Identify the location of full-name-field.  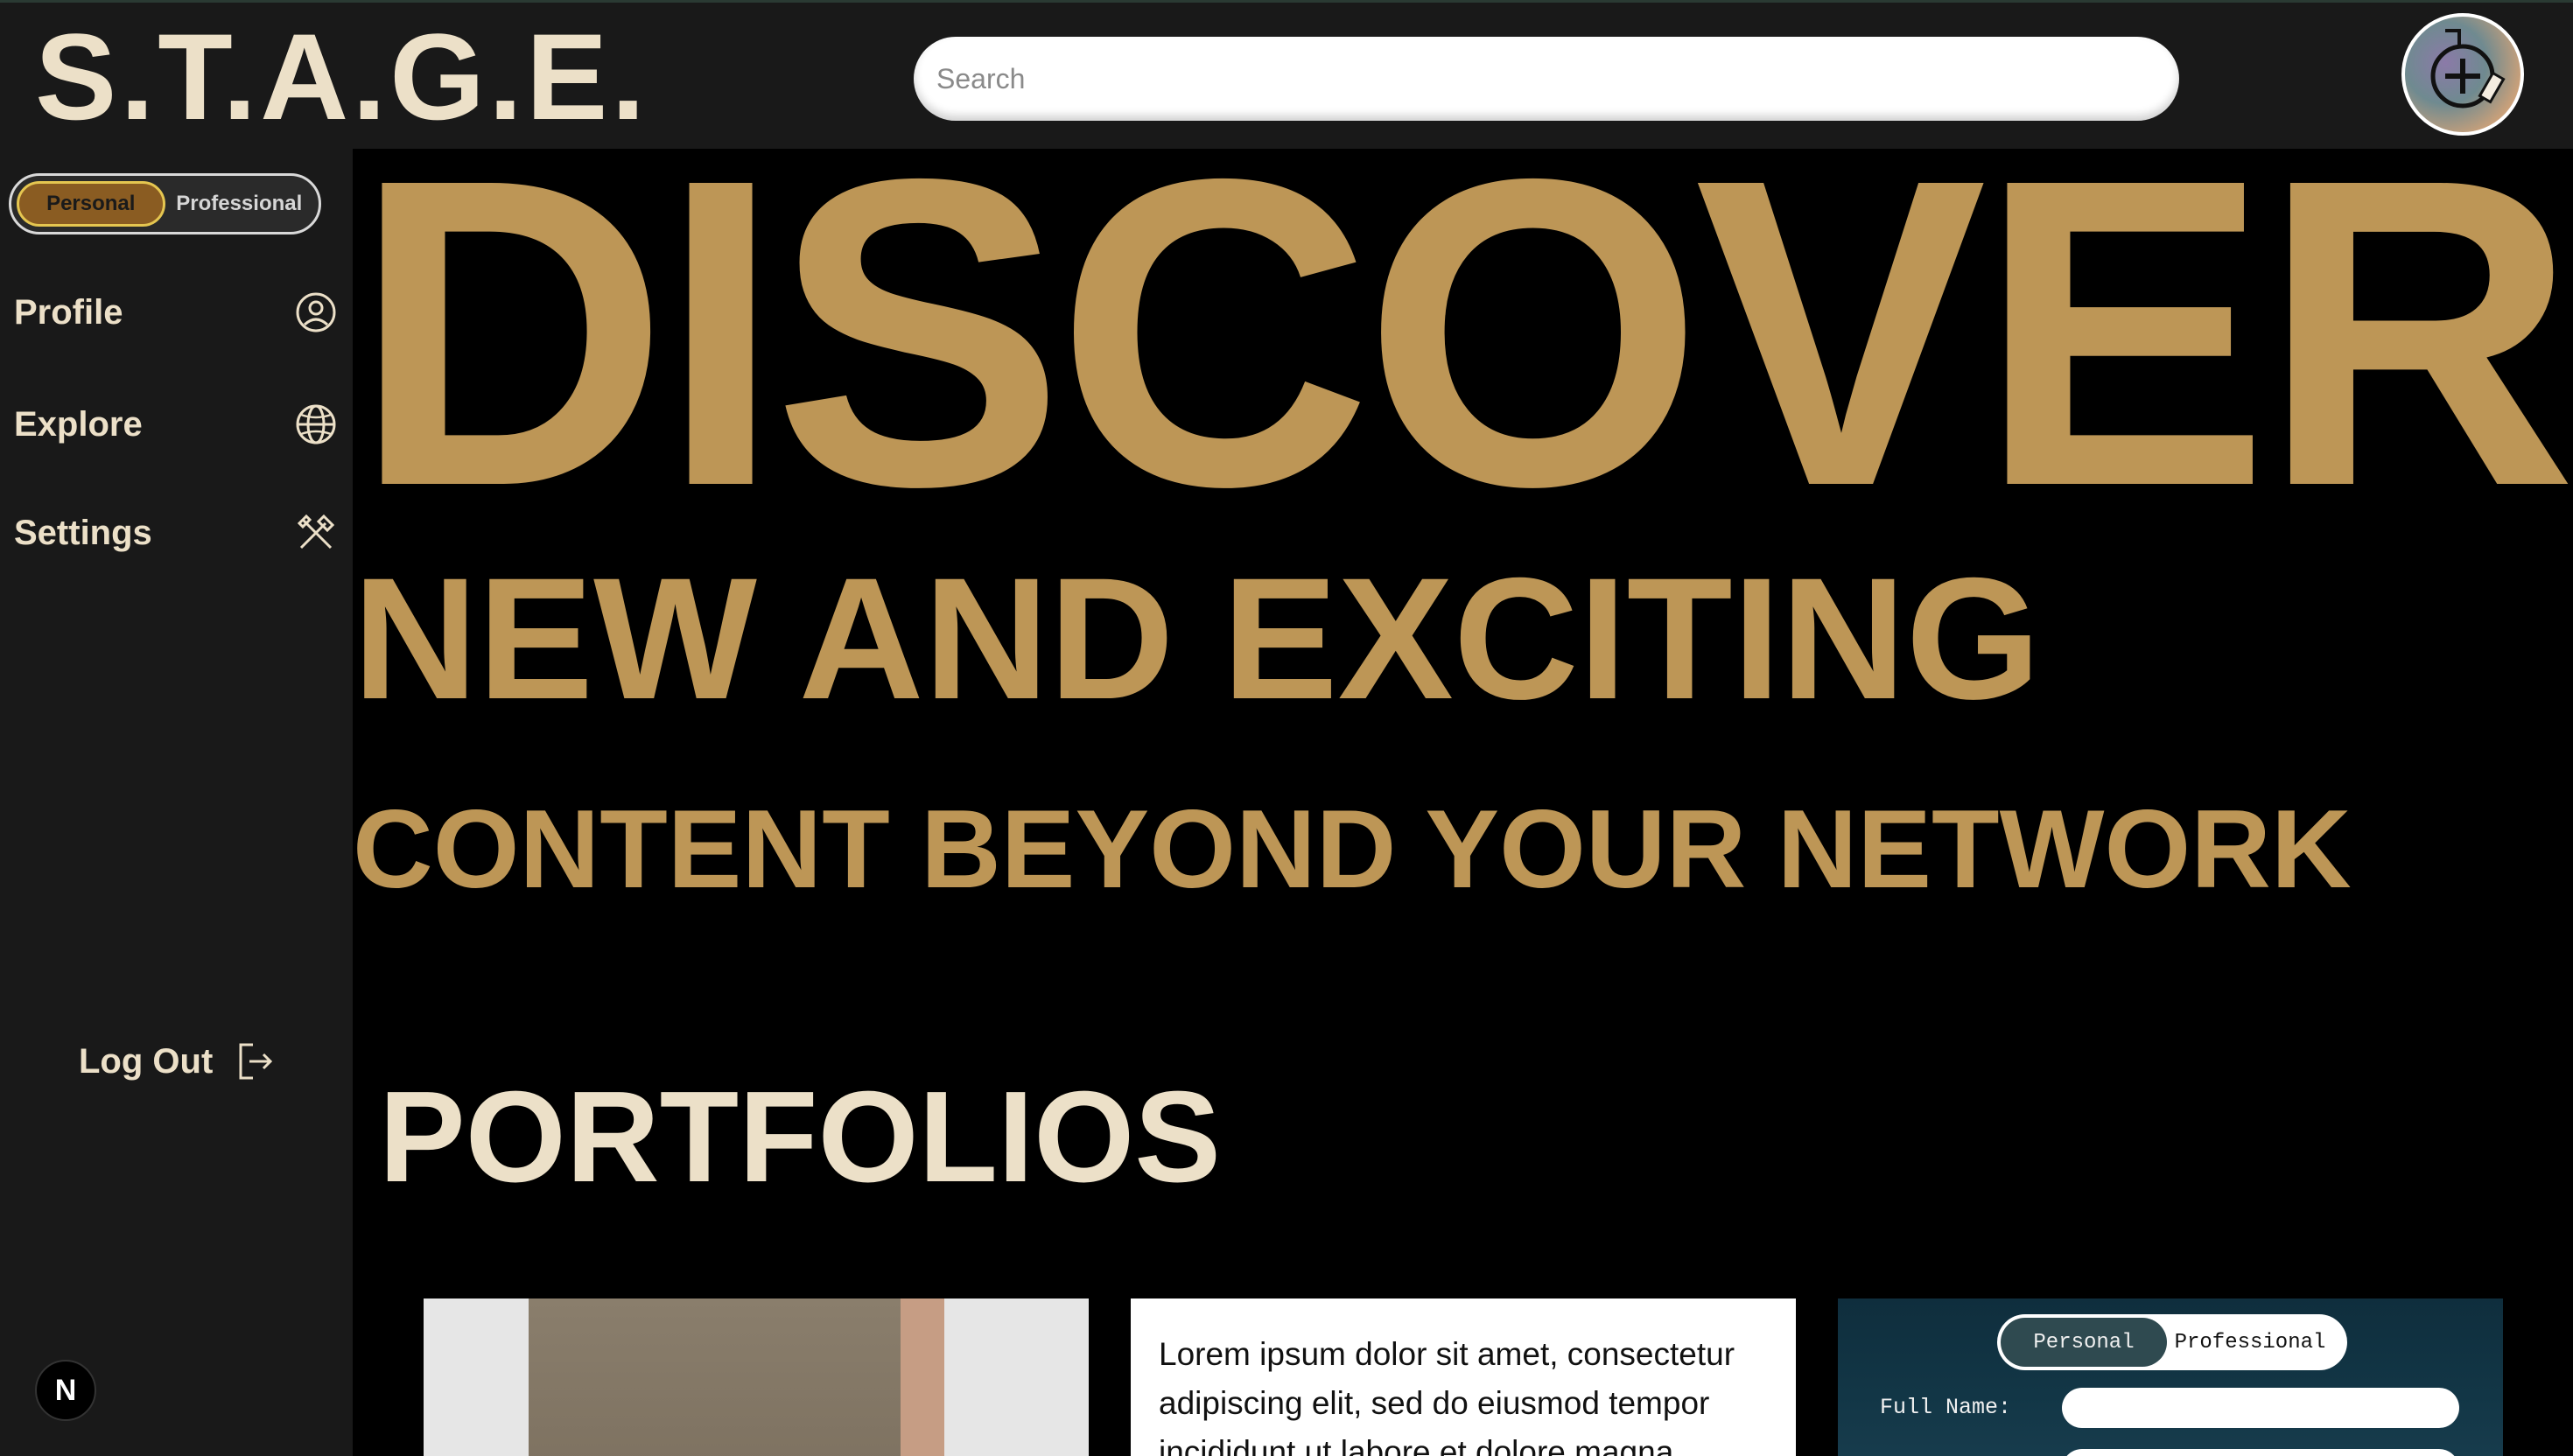
(2260, 1408).